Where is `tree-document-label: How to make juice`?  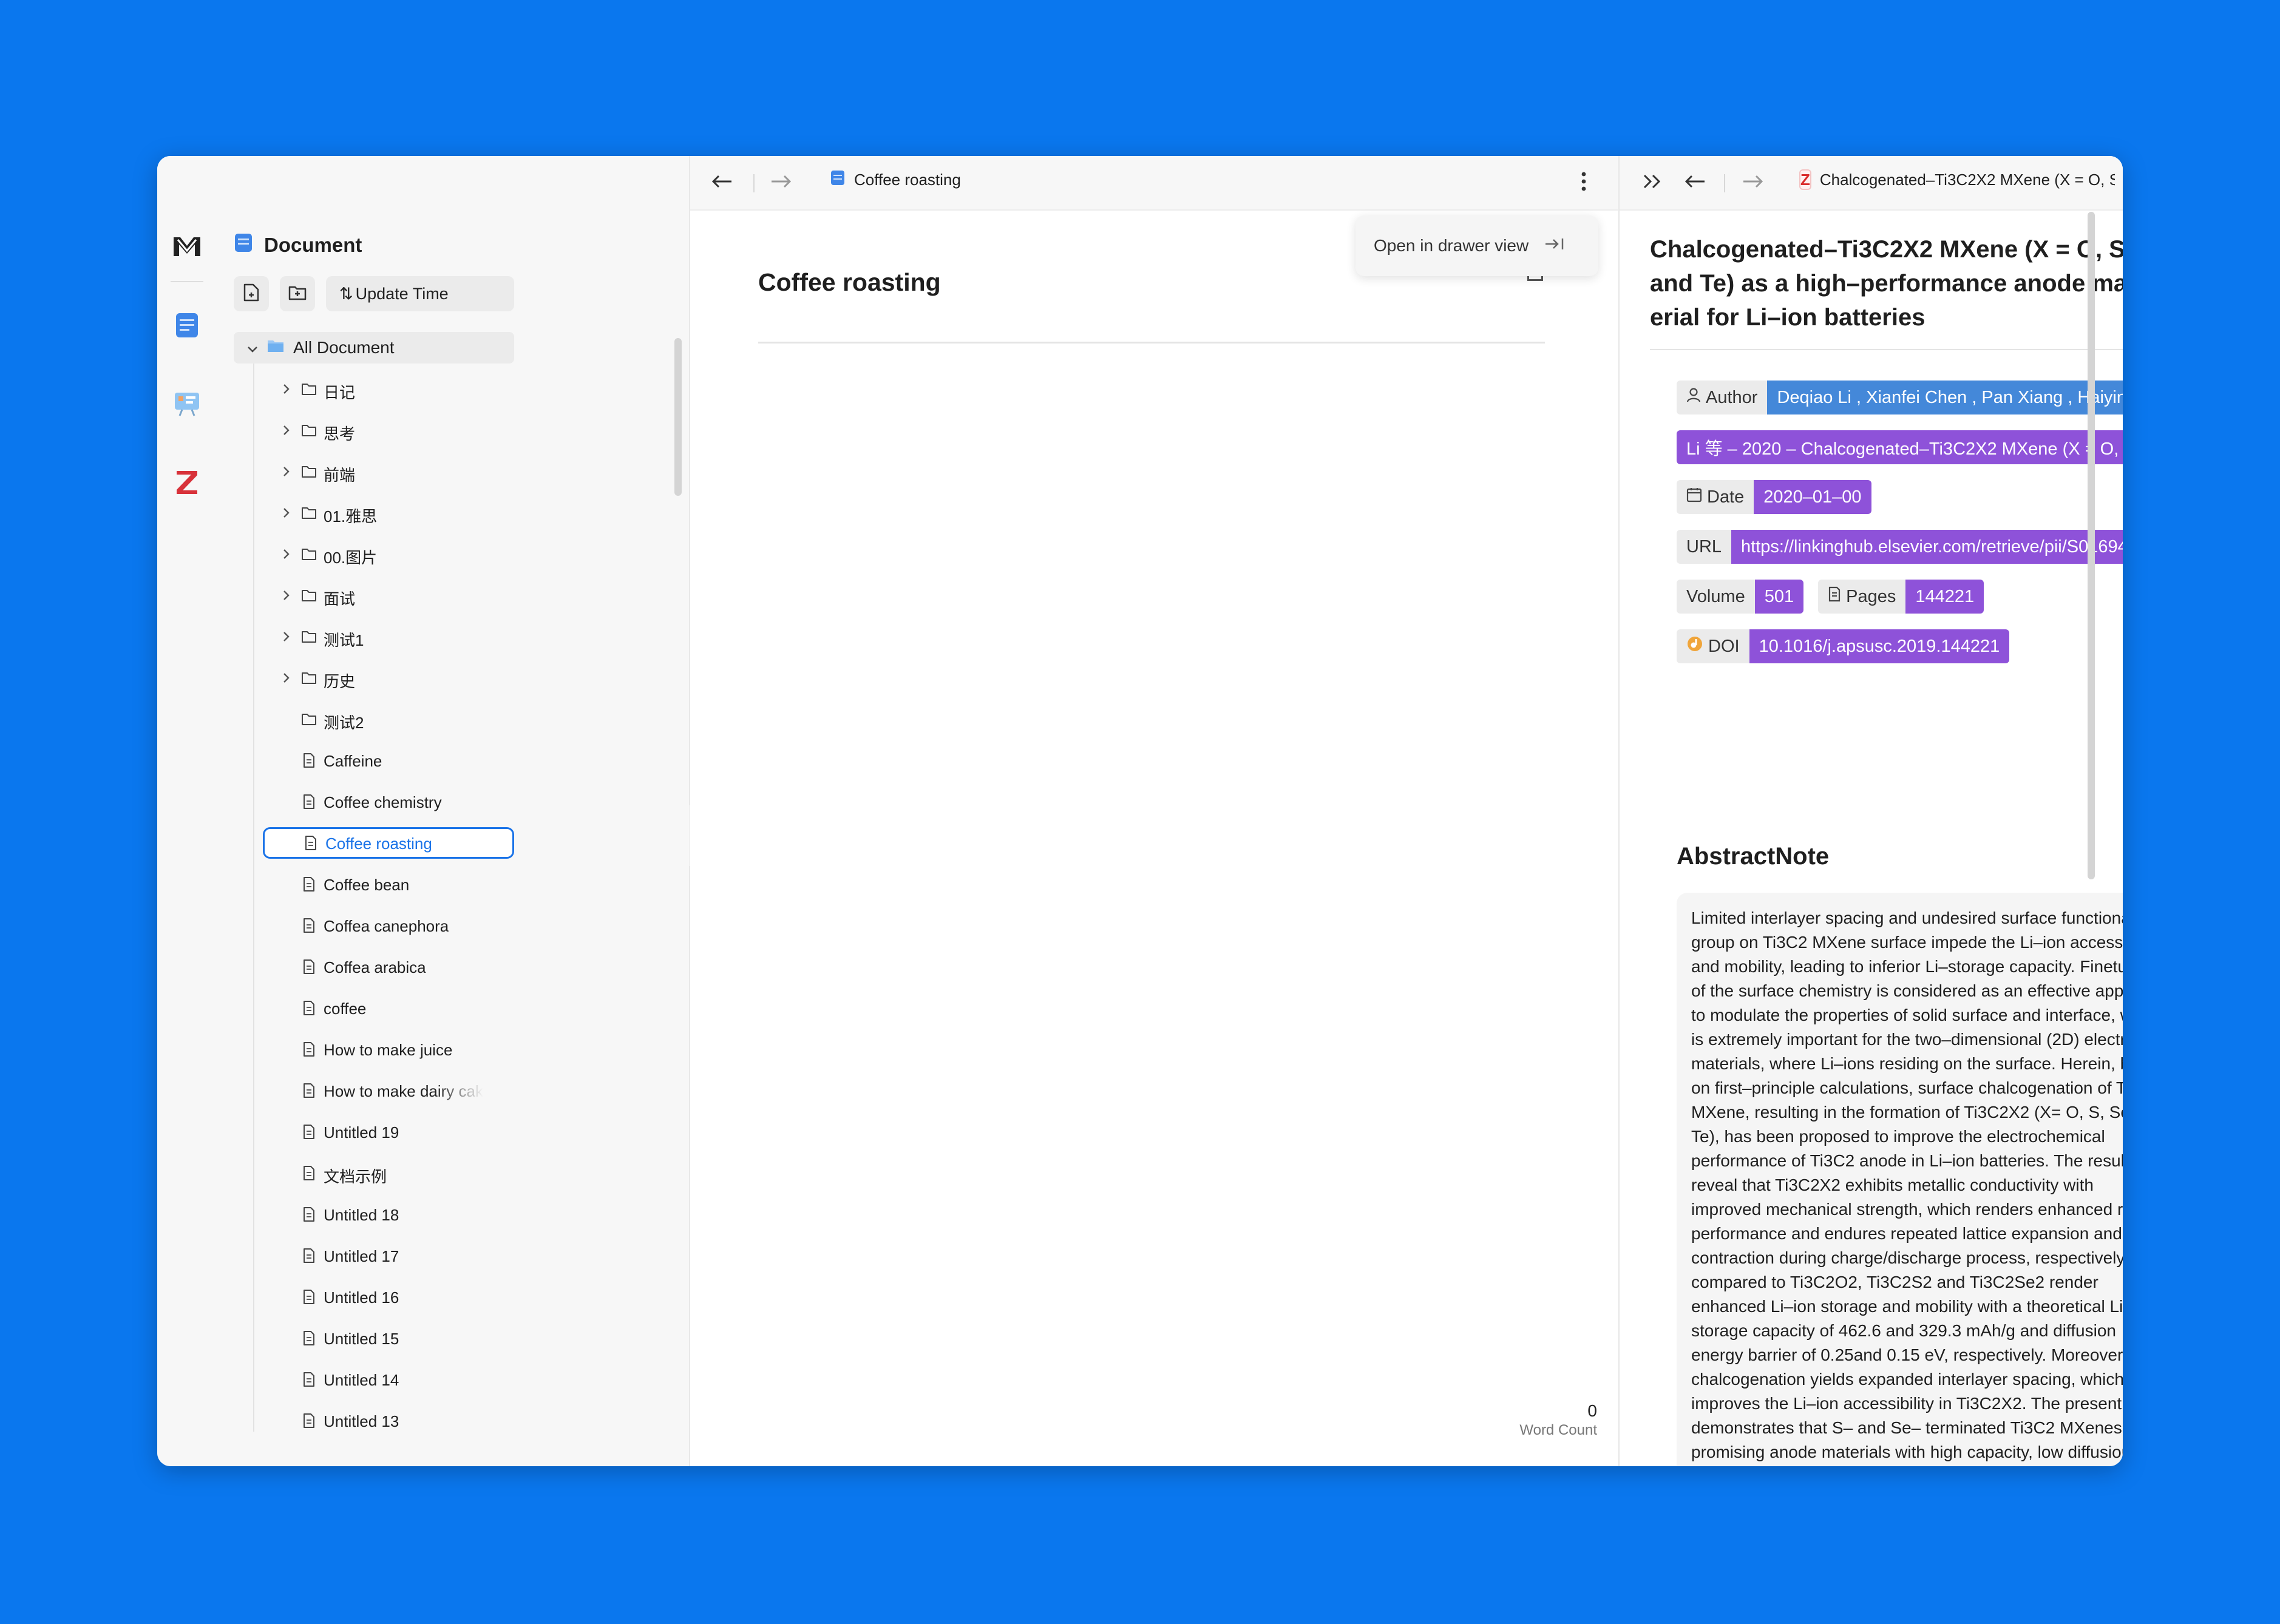 tree-document-label: How to make juice is located at coordinates (388, 1050).